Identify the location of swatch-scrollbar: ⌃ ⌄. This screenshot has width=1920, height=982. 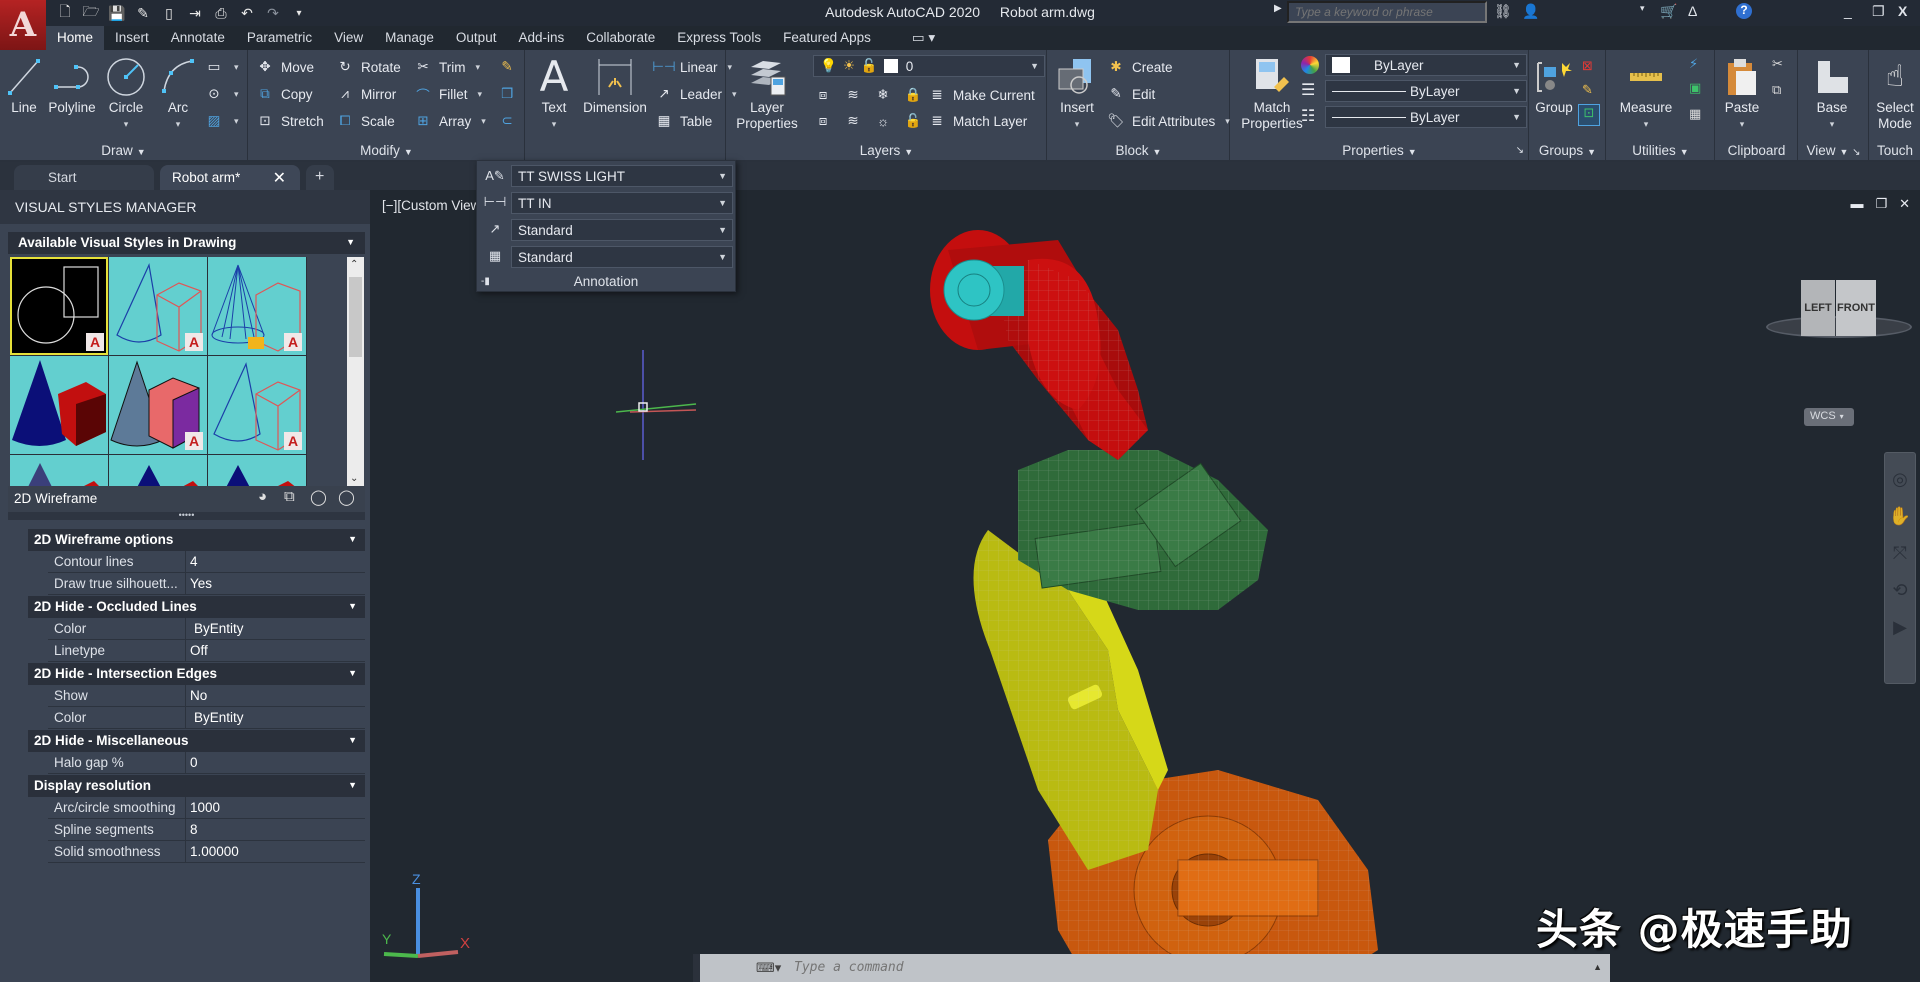
(355, 371).